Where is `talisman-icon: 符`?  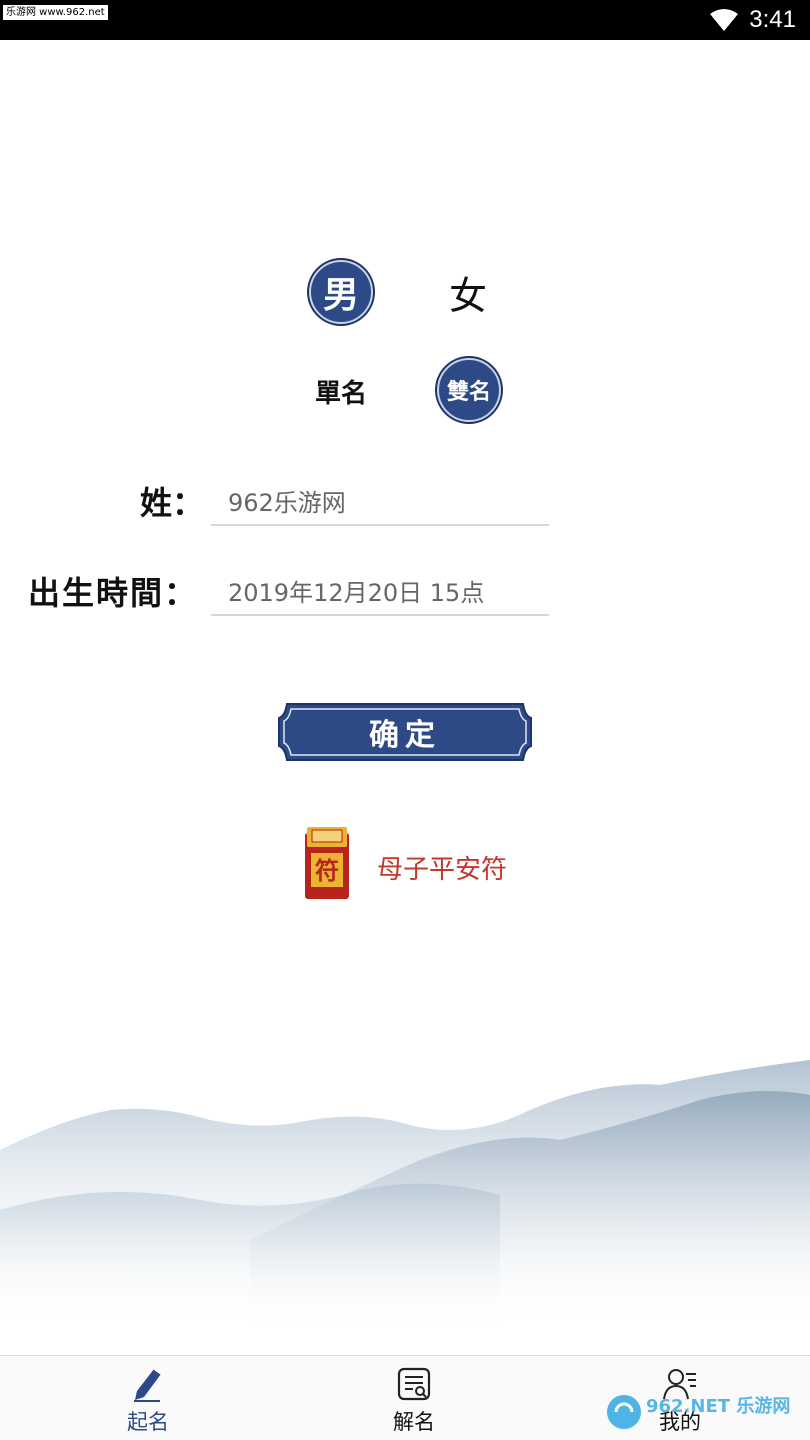
talisman-icon: 符 is located at coordinates (327, 863).